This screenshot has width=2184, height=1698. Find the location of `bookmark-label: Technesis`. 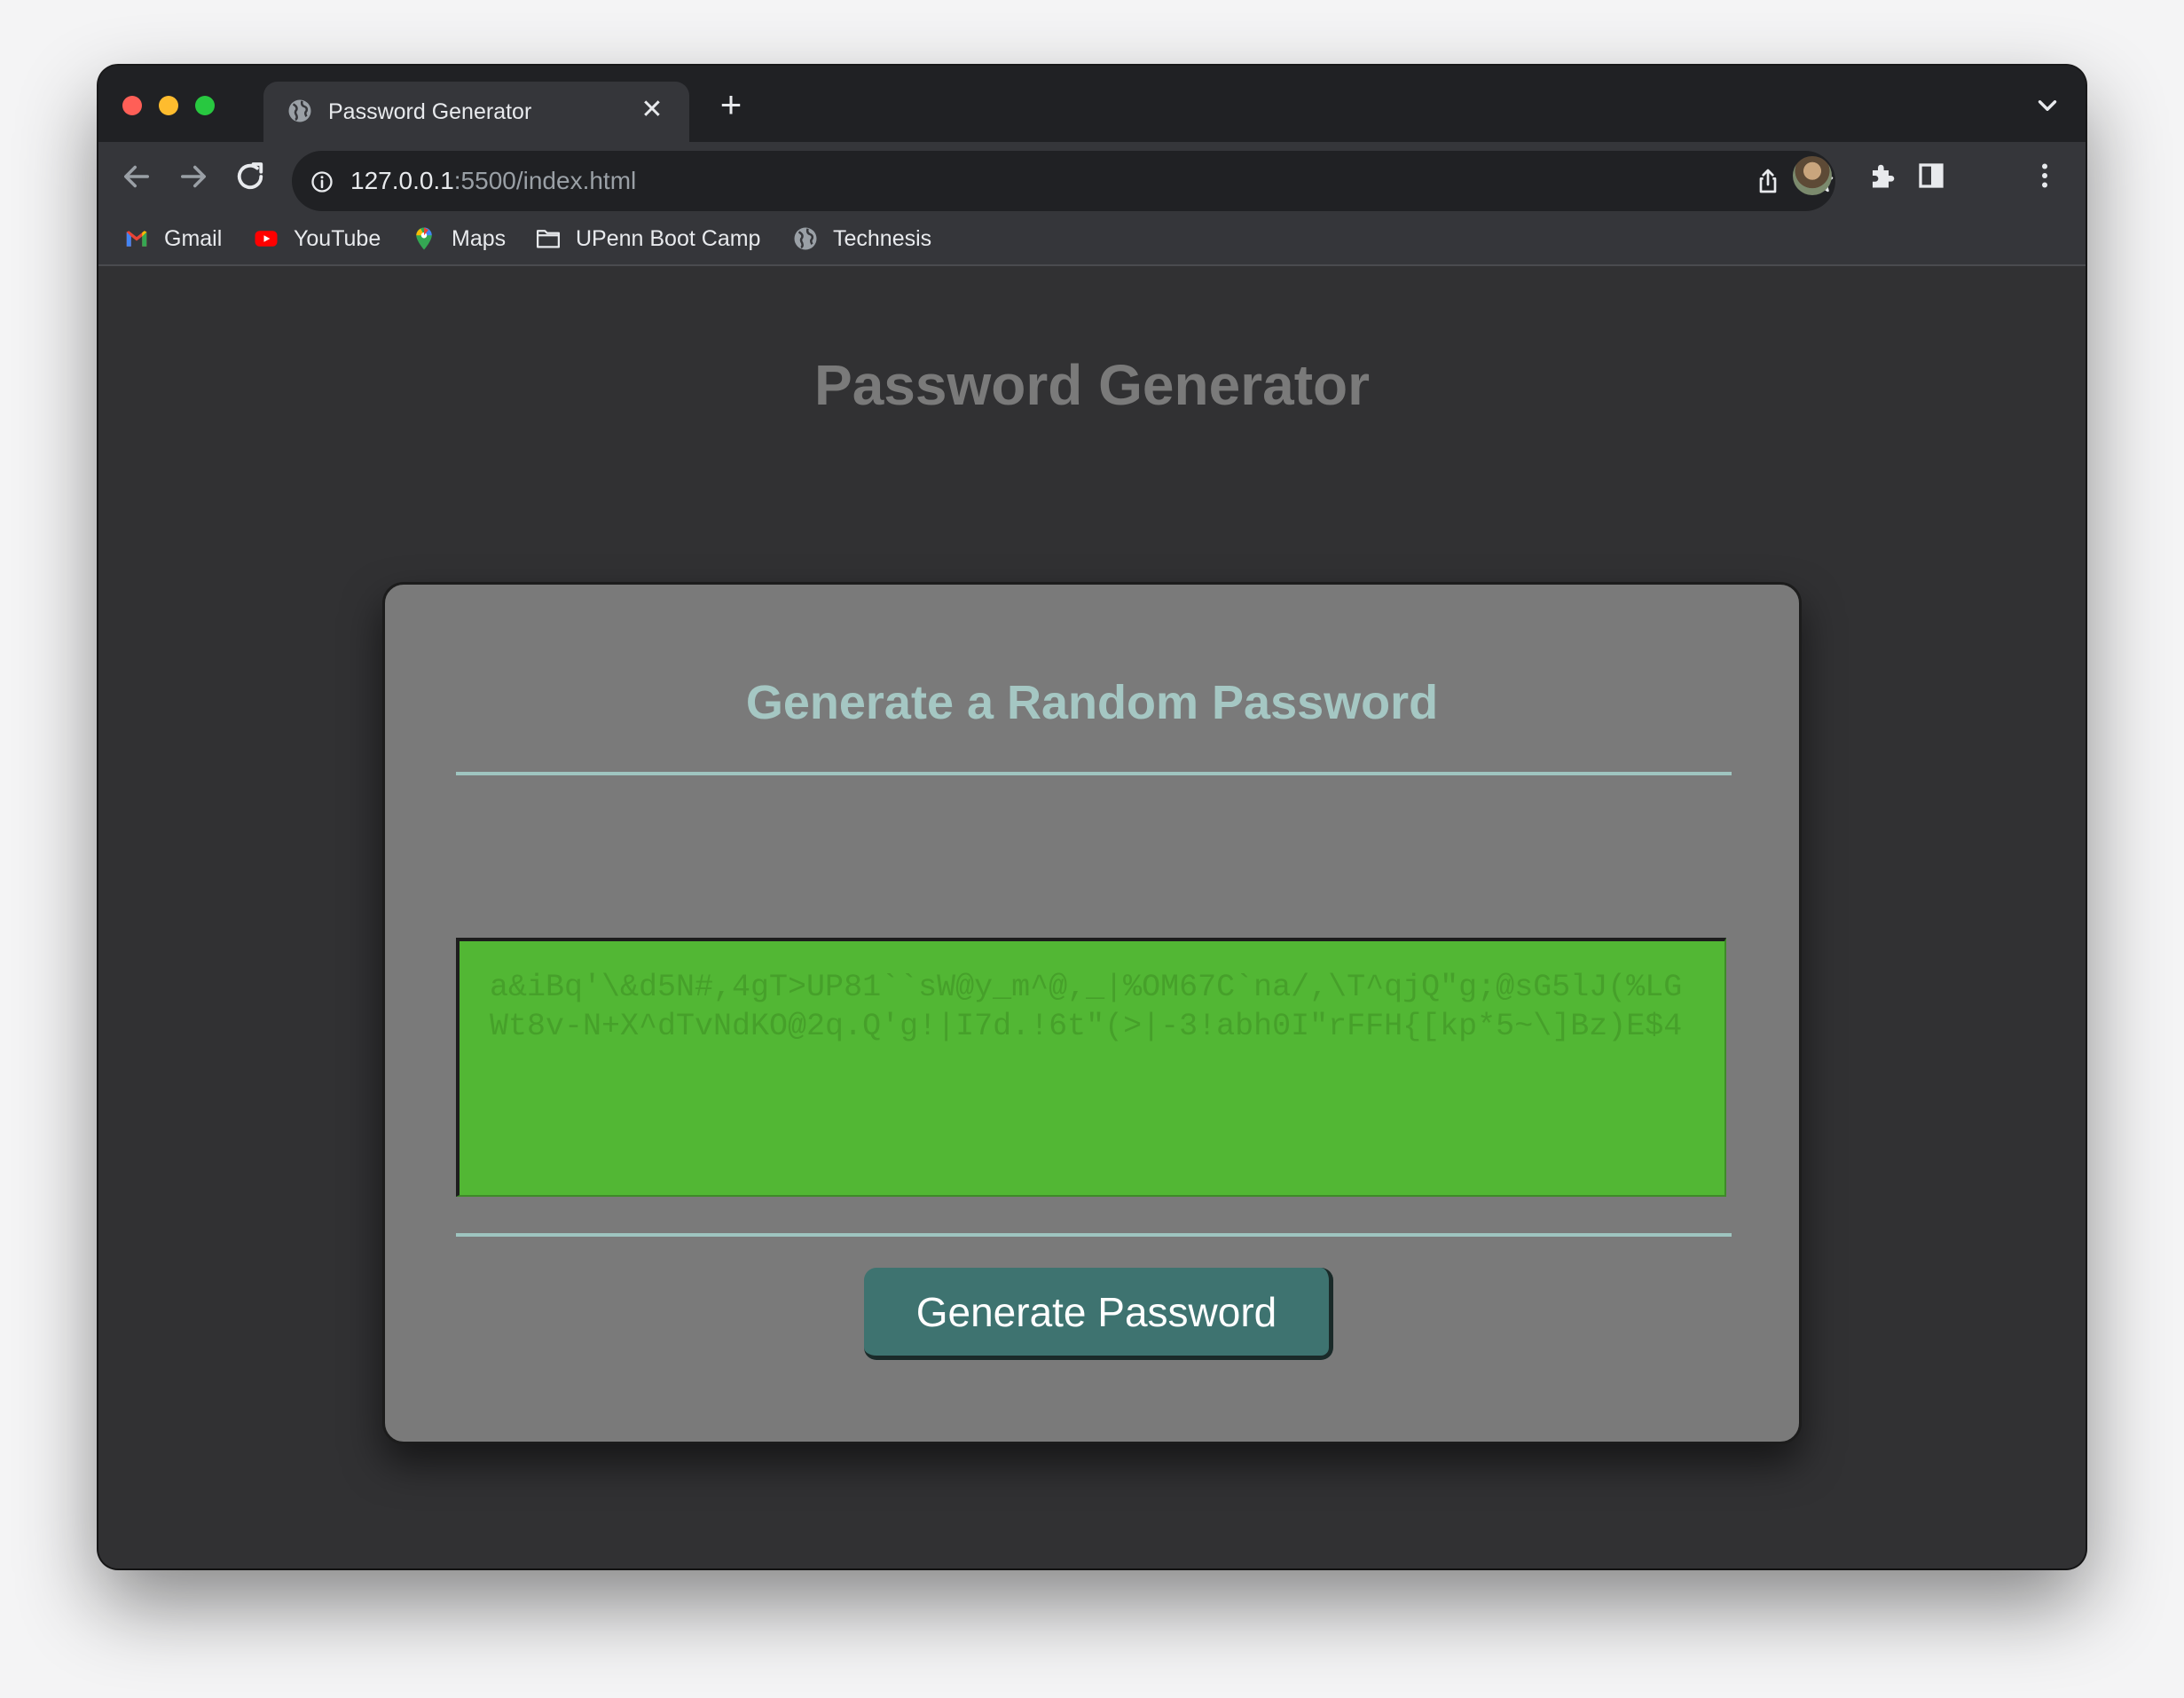

bookmark-label: Technesis is located at coordinates (883, 238).